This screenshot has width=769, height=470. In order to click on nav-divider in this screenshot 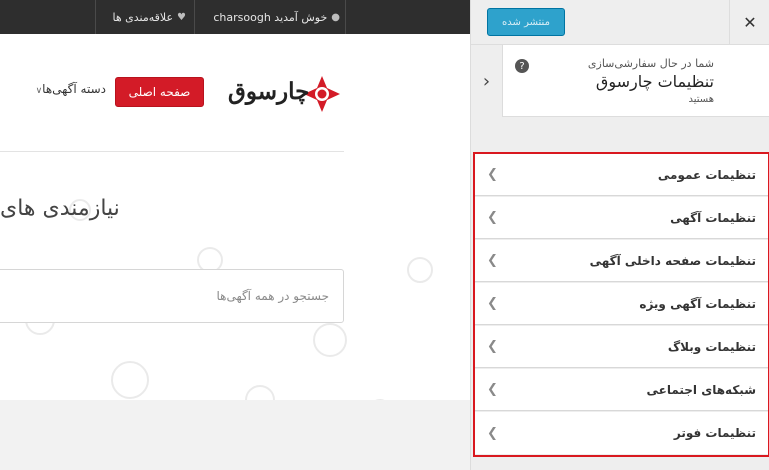, I will do `click(172, 151)`.